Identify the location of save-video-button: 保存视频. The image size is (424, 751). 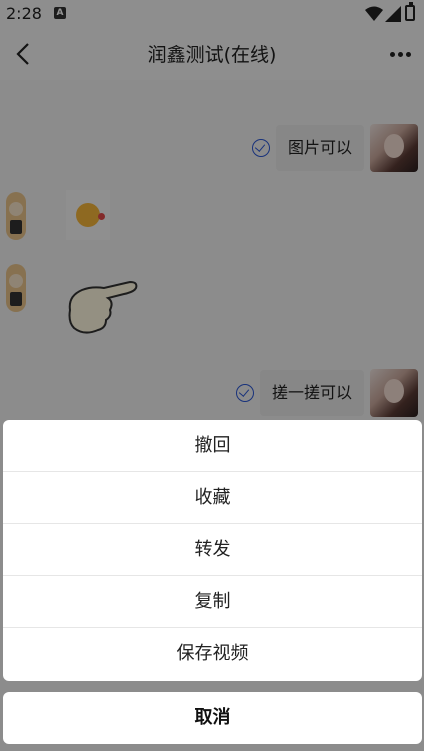
(212, 654).